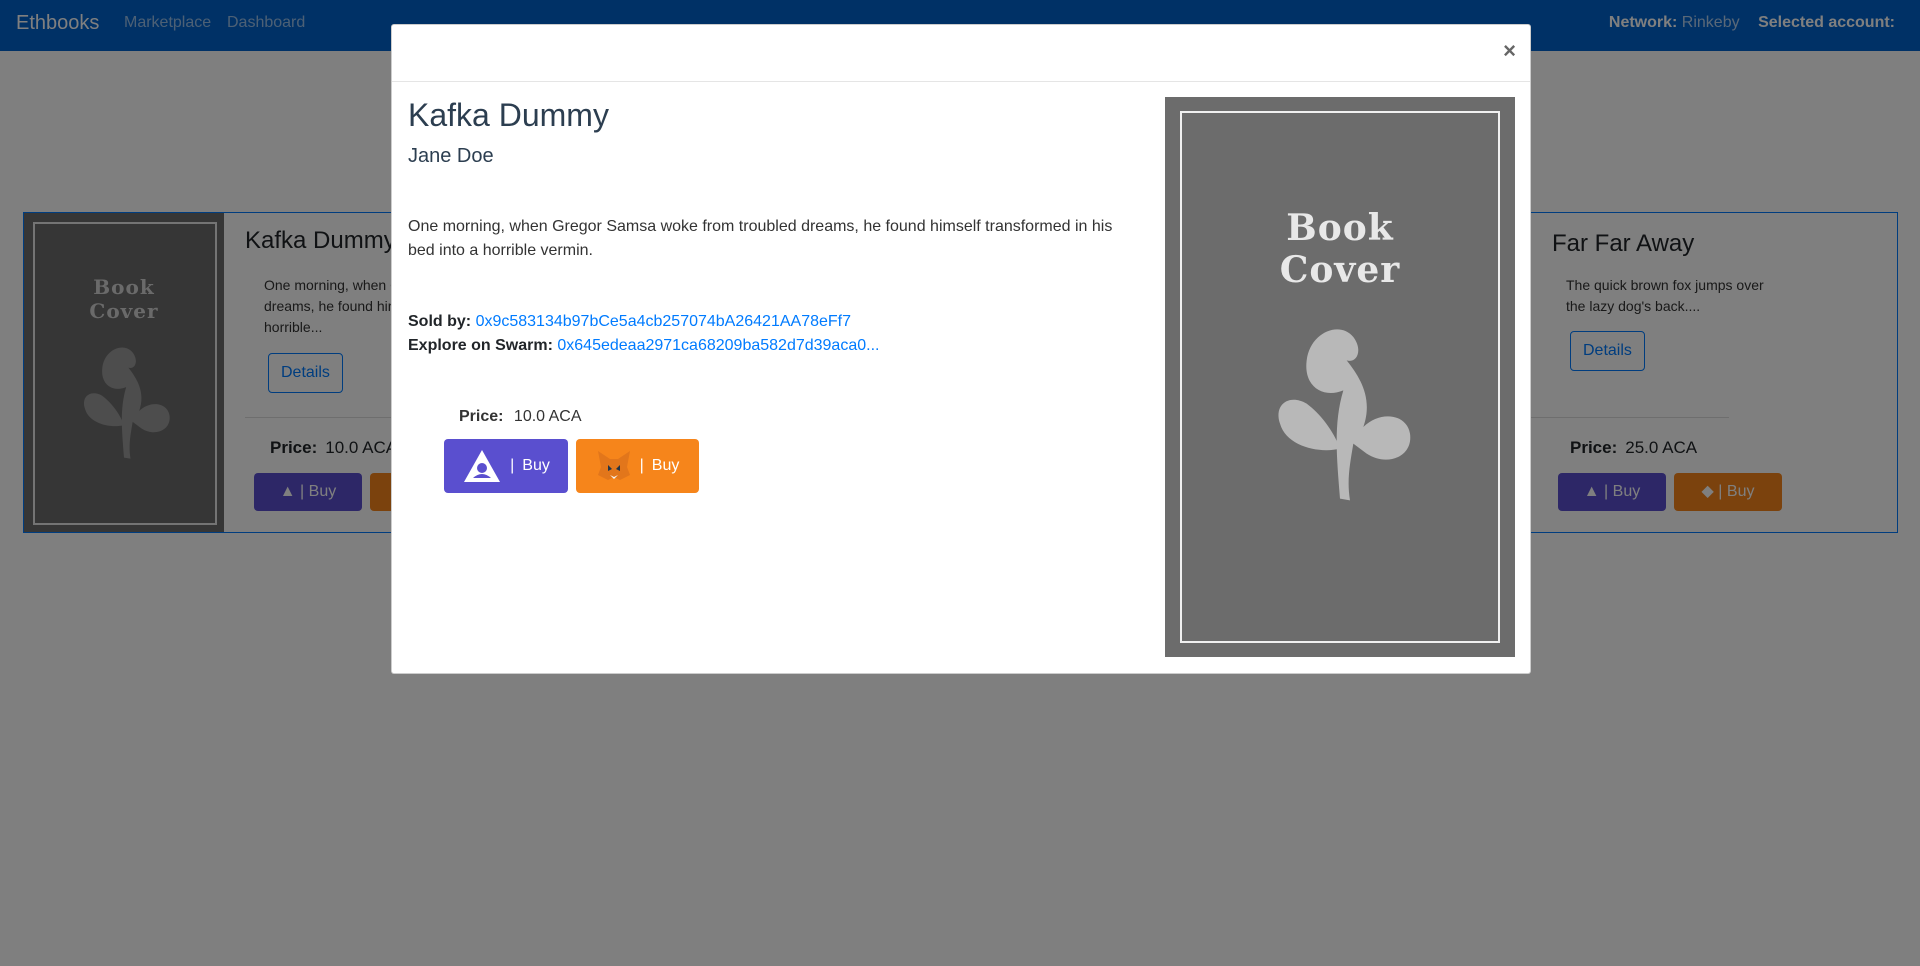  I want to click on leaf-illustration-icon, so click(1344, 415).